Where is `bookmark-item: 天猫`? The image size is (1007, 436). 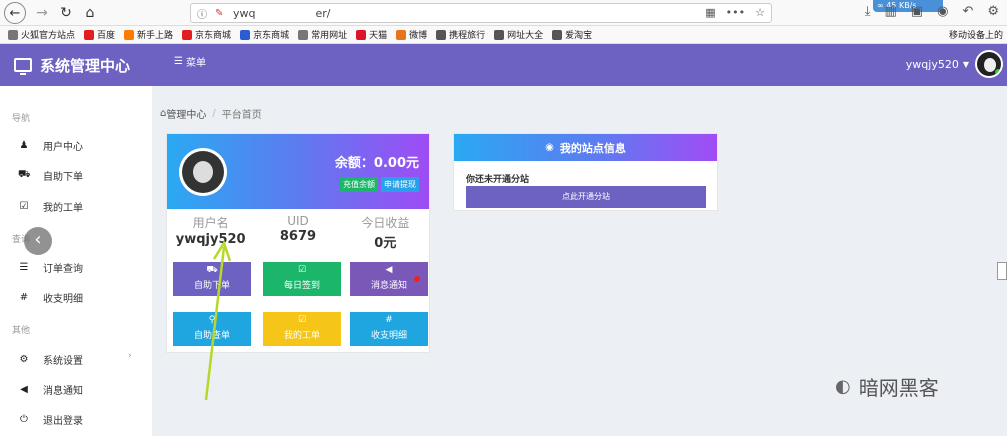 bookmark-item: 天猫 is located at coordinates (371, 34).